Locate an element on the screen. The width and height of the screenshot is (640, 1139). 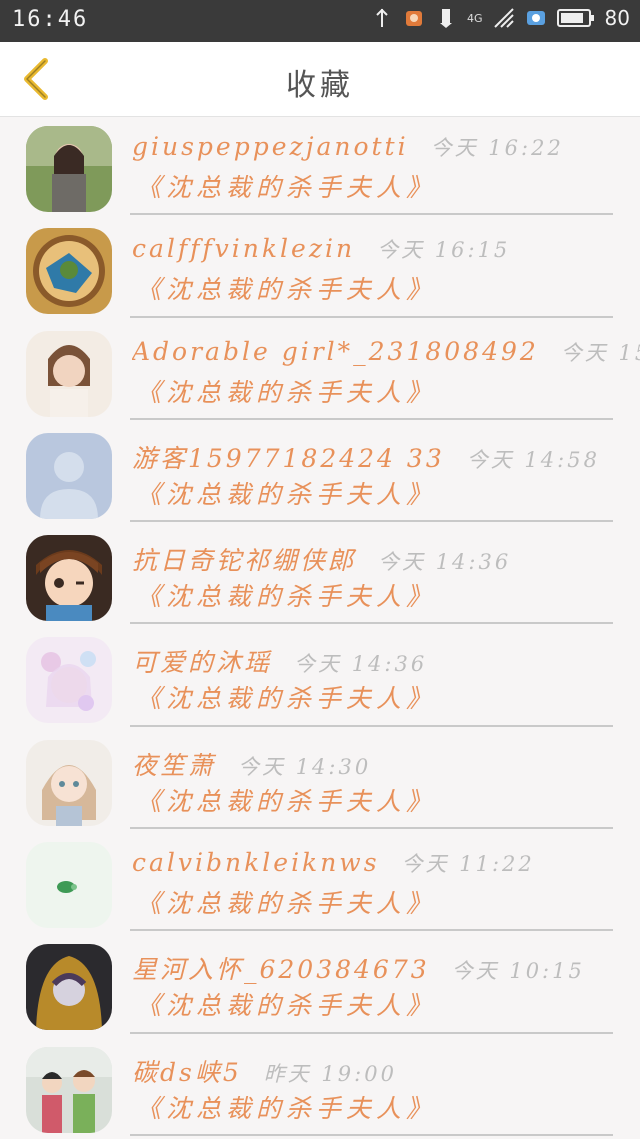
user-name: calvibnkleiknws is located at coordinates (256, 863).